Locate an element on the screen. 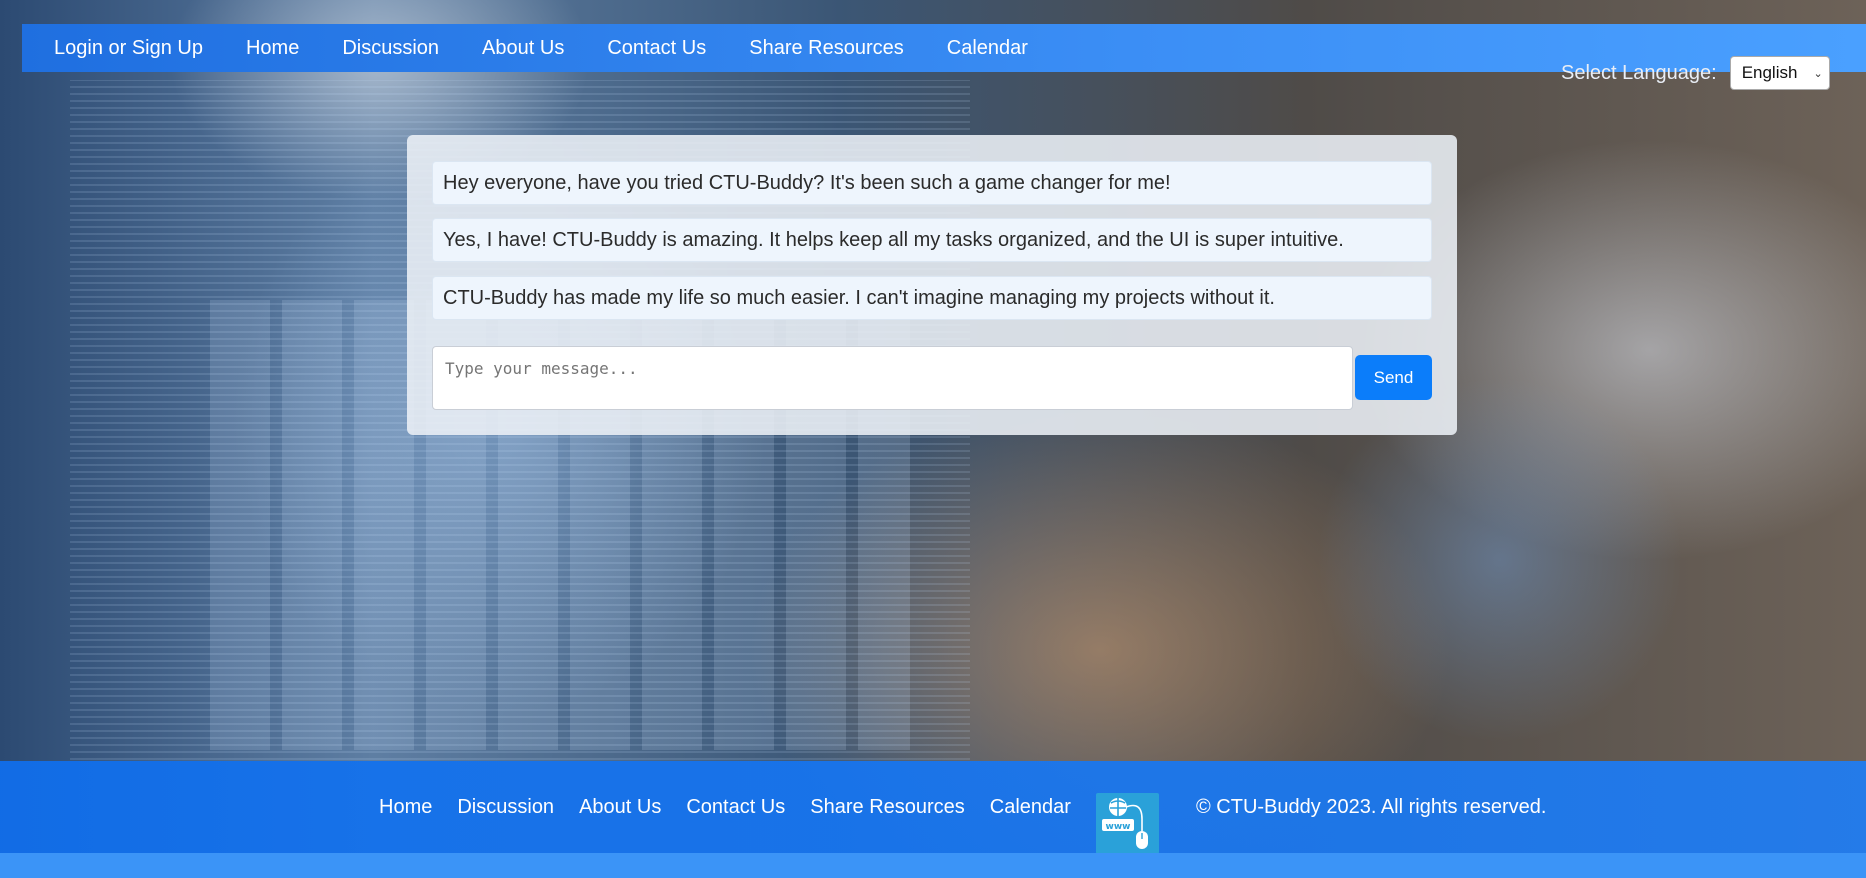 The height and width of the screenshot is (878, 1866). nav-about-us: About Us is located at coordinates (523, 48).